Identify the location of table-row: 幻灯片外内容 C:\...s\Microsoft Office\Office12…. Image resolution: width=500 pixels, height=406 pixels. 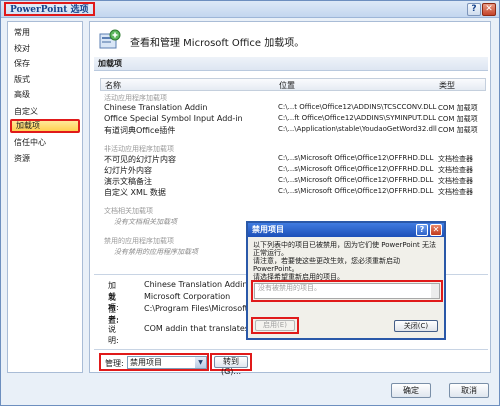
(293, 170).